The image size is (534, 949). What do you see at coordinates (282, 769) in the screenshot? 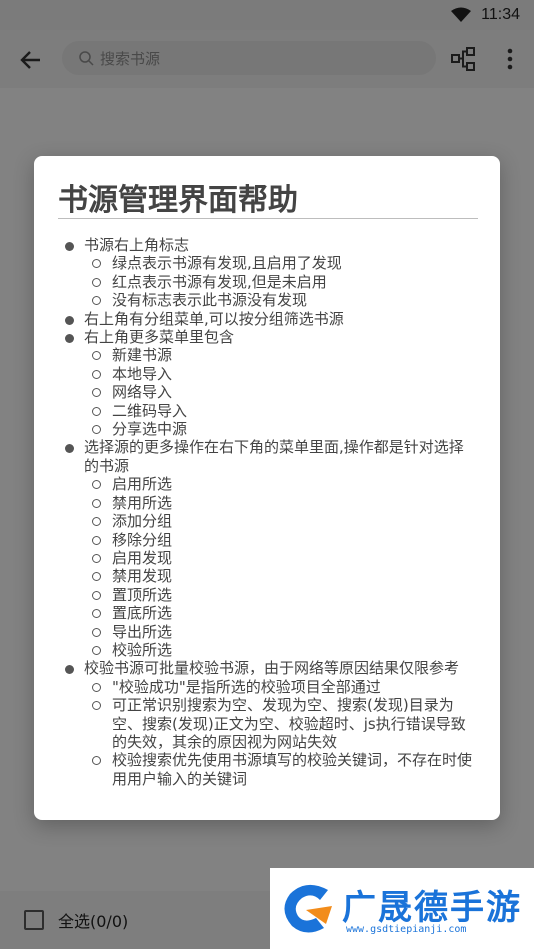
I see `help-subitem: 校验搜索优先使用书源填写的校验关键词，不存在时使用用户输入的关键词` at bounding box center [282, 769].